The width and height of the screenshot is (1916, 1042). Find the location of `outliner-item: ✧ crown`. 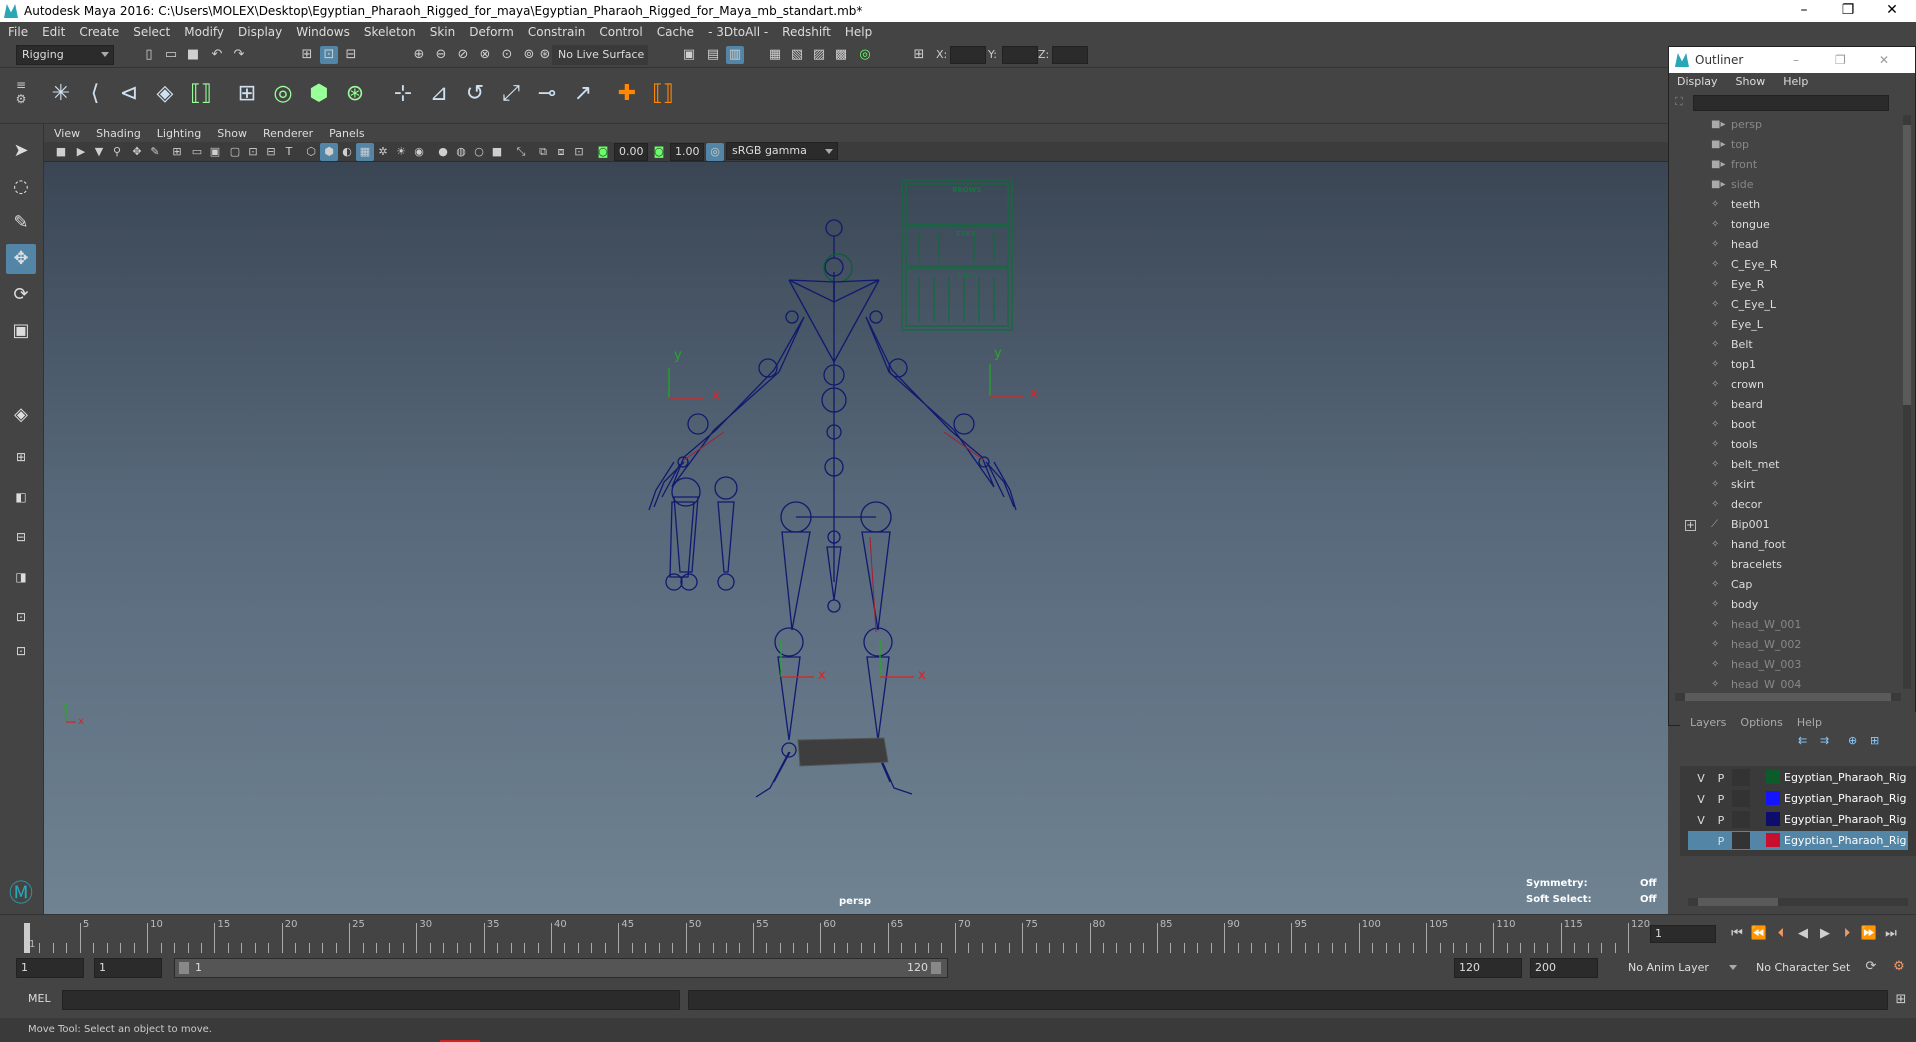

outliner-item: ✧ crown is located at coordinates (1787, 385).